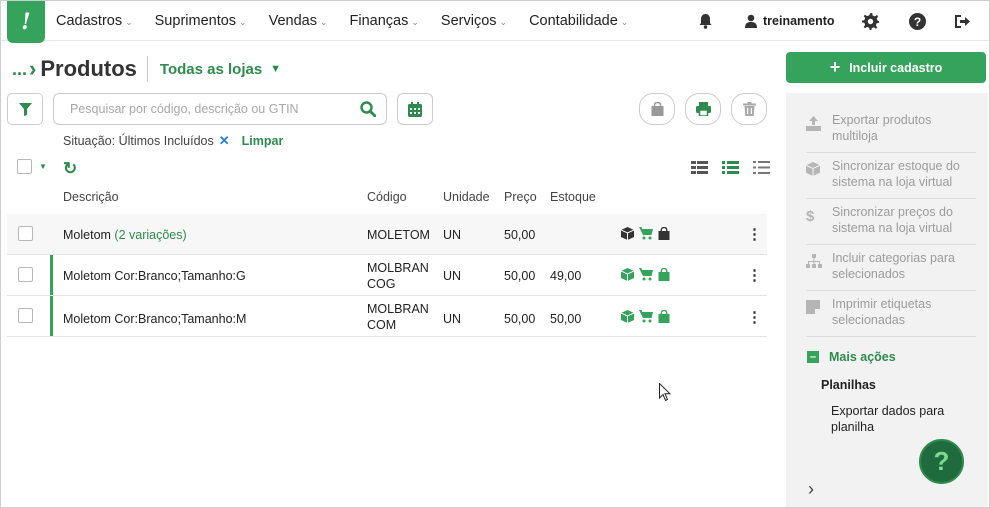 The image size is (990, 508). What do you see at coordinates (154, 319) in the screenshot?
I see `row-description: Moletom Cor:Branco;Tamanho:M` at bounding box center [154, 319].